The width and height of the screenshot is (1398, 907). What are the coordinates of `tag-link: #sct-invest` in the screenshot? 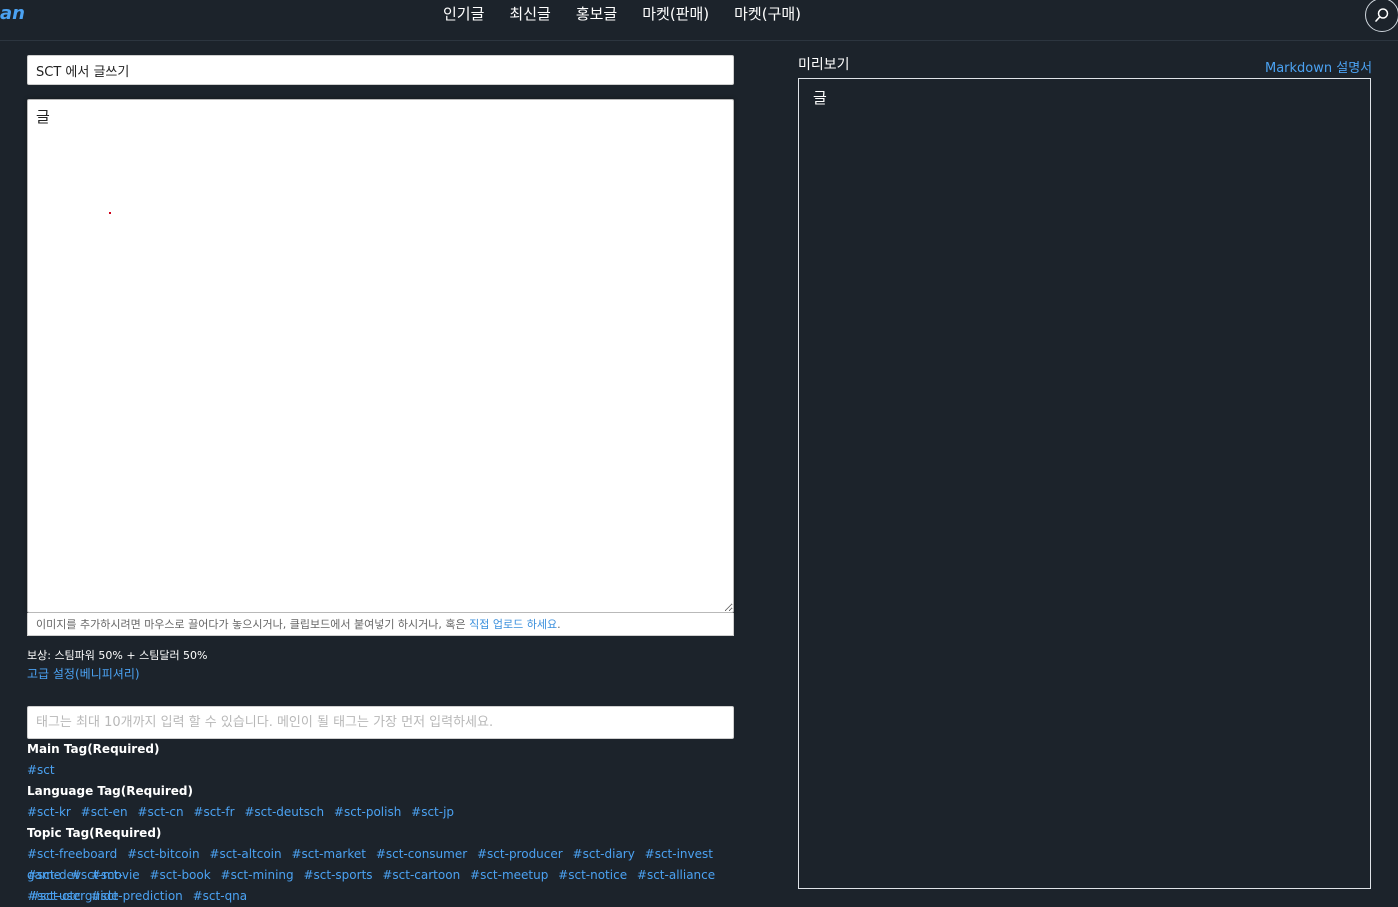 It's located at (679, 854).